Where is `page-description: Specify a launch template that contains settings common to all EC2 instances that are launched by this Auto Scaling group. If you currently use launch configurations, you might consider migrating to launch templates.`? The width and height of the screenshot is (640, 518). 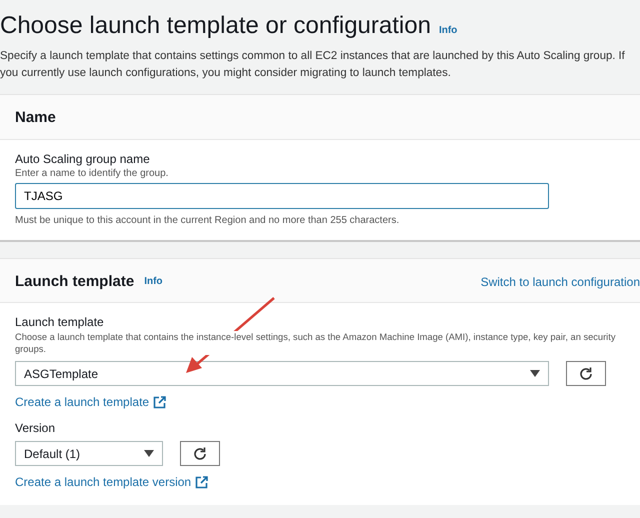
page-description: Specify a launch template that contains settings common to all EC2 instances that are launched by this Auto Scaling group. If you currently use launch configurations, you might consider migrating to launch templates. is located at coordinates (313, 65).